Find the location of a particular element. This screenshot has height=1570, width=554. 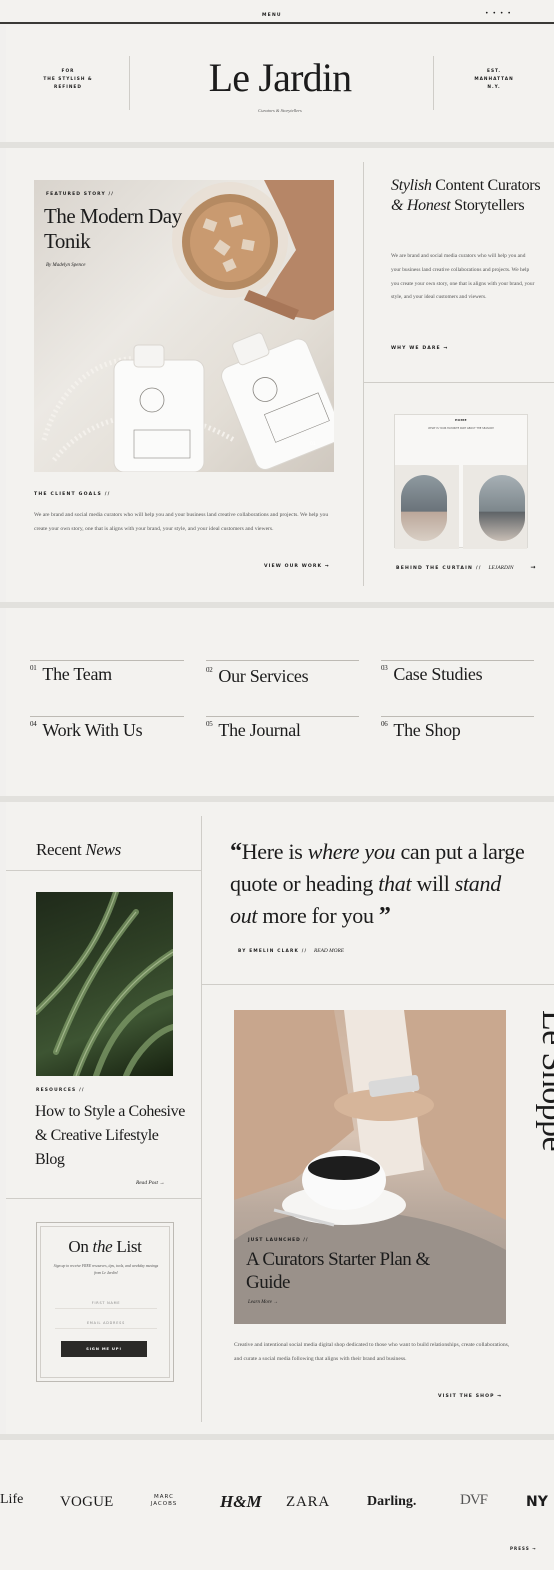

news-image is located at coordinates (104, 984).